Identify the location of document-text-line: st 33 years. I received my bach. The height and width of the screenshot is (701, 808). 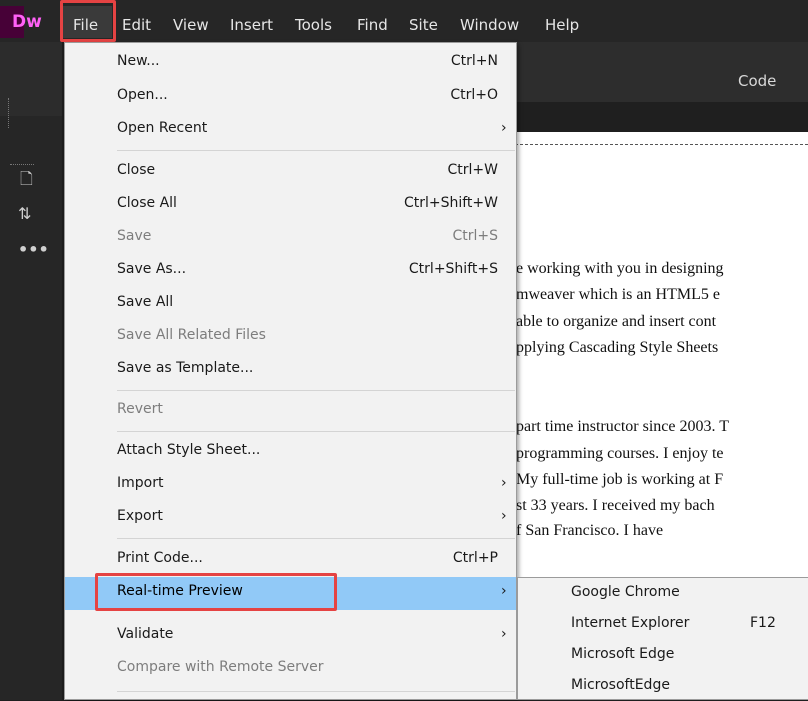
(615, 505).